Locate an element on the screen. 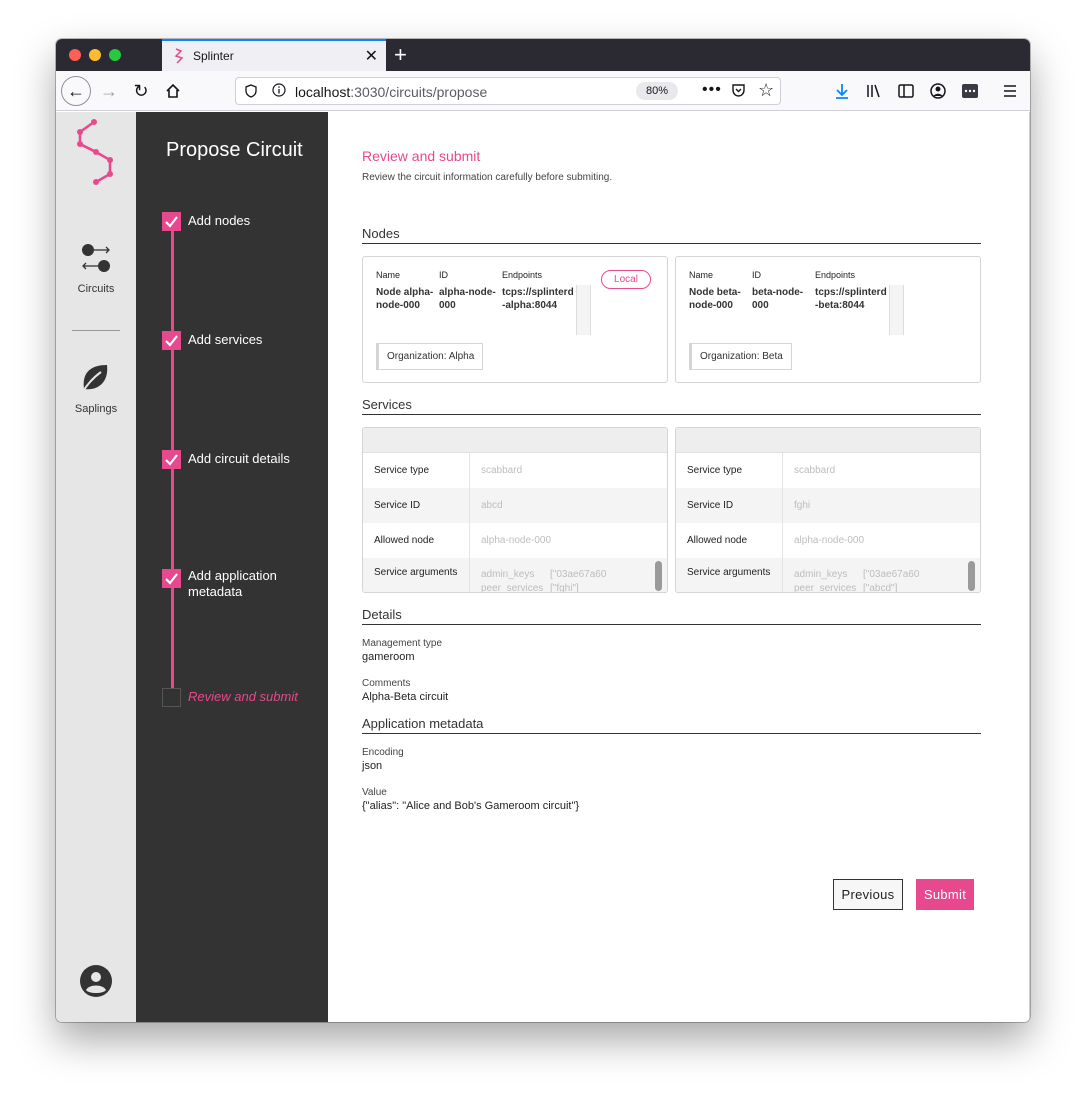 The width and height of the screenshot is (1086, 1097). previous-button: Previous is located at coordinates (868, 894).